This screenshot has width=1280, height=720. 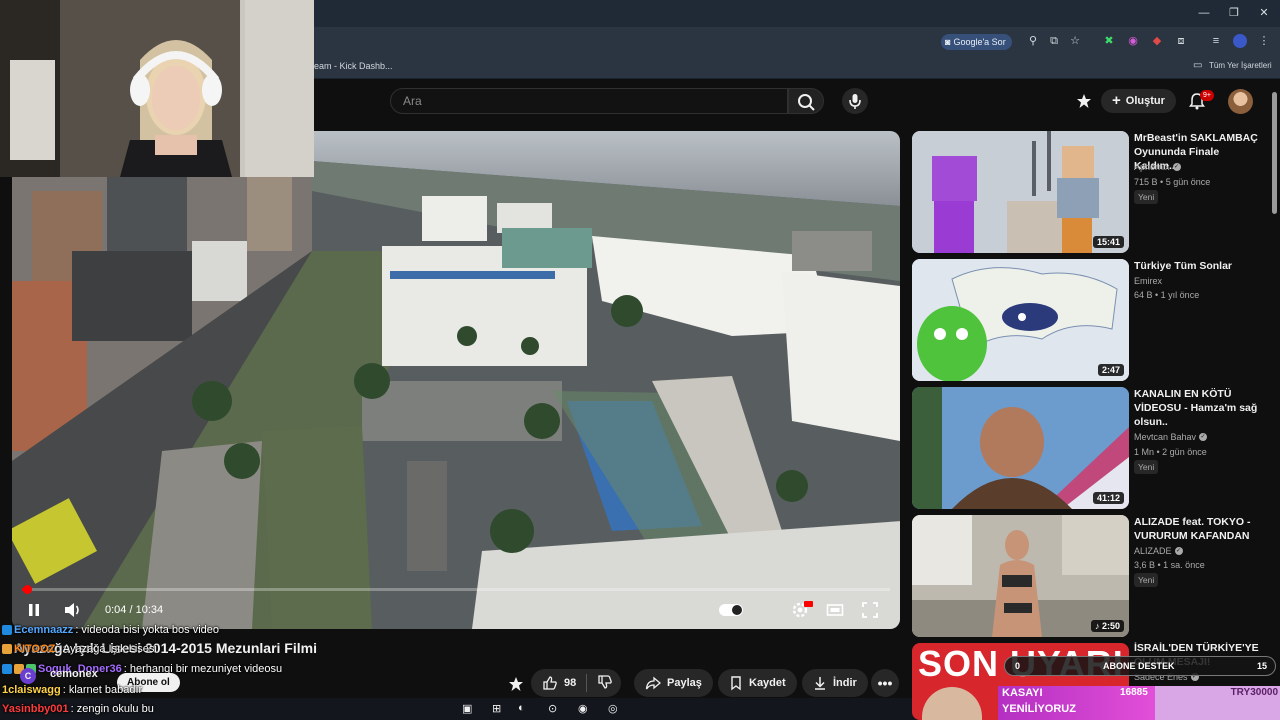 What do you see at coordinates (31, 690) in the screenshot?
I see `chat-username: 1claiswagg` at bounding box center [31, 690].